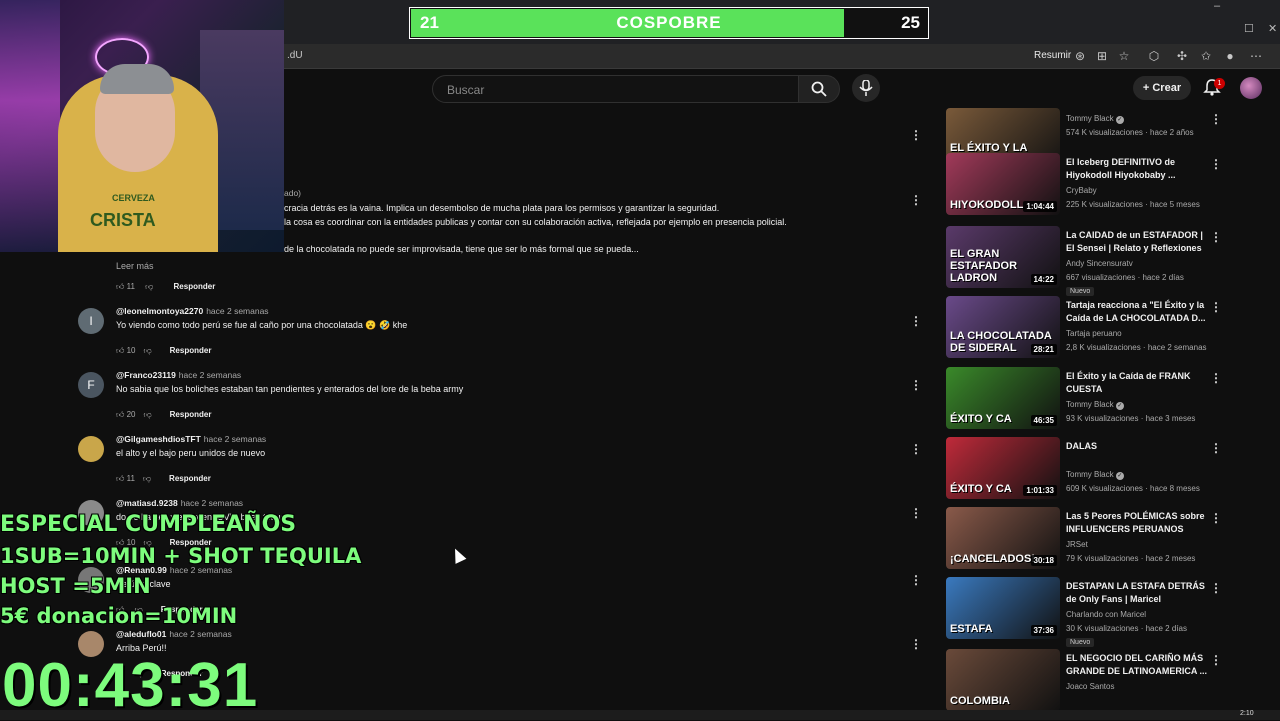 The image size is (1280, 721). Describe the element at coordinates (158, 439) in the screenshot. I see `comment-author-handle: @GilgameshdiosTFT` at that location.